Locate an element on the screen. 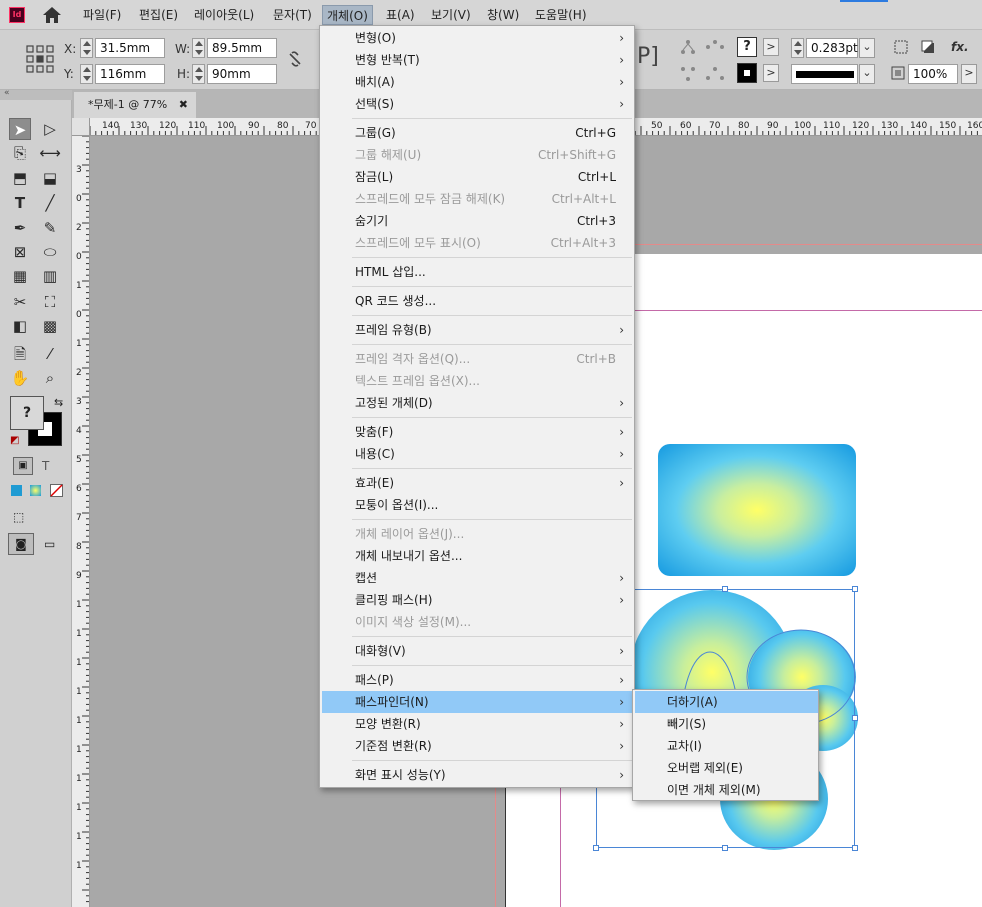  home-icon is located at coordinates (52, 15).